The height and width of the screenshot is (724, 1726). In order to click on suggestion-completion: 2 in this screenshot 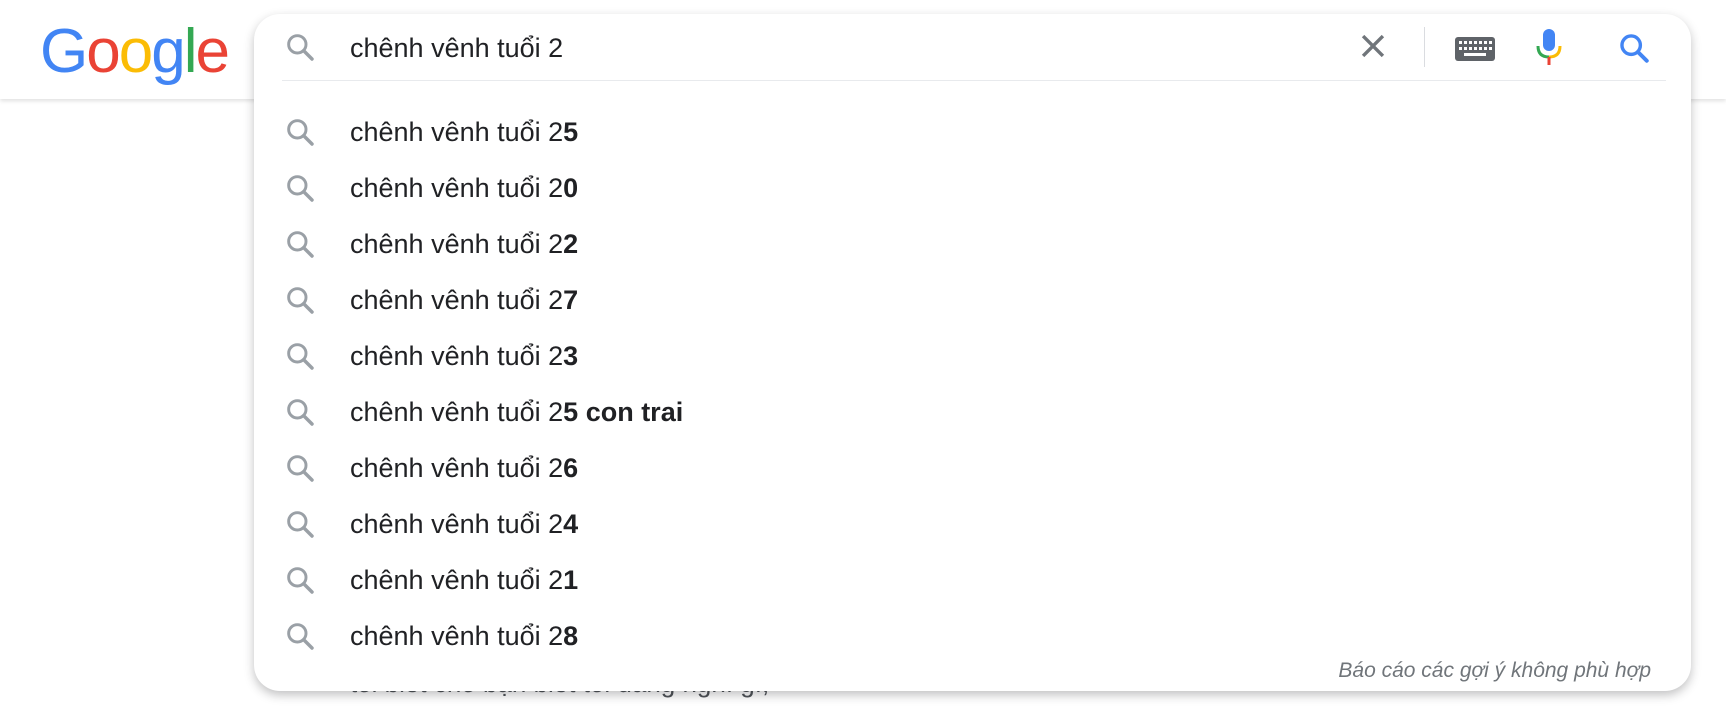, I will do `click(571, 244)`.